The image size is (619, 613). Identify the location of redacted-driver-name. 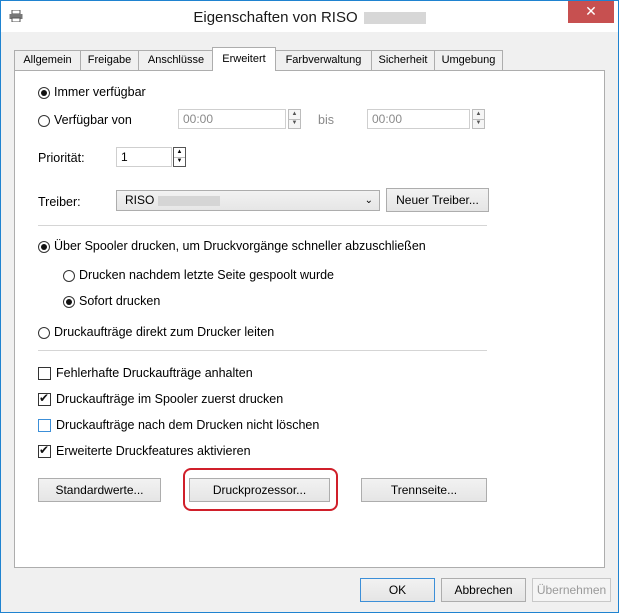
(189, 200).